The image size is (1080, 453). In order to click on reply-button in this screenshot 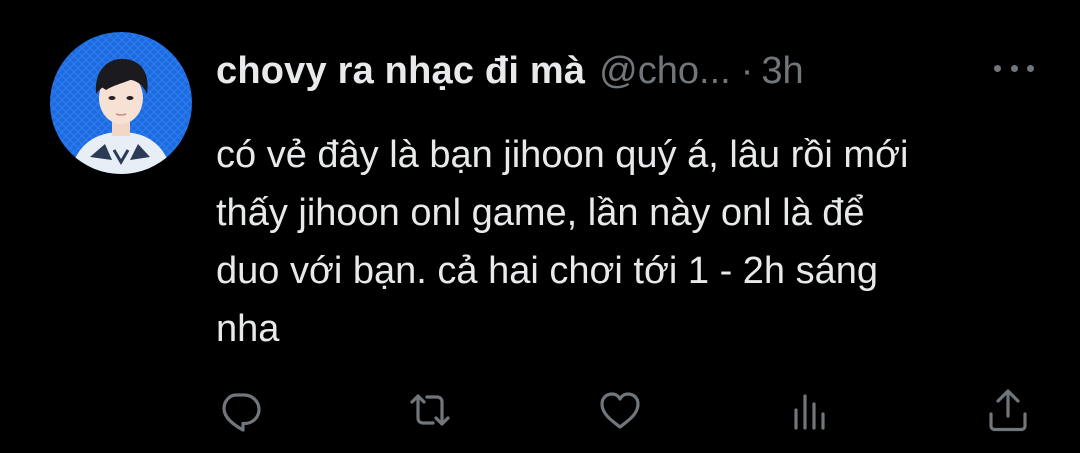, I will do `click(240, 410)`.